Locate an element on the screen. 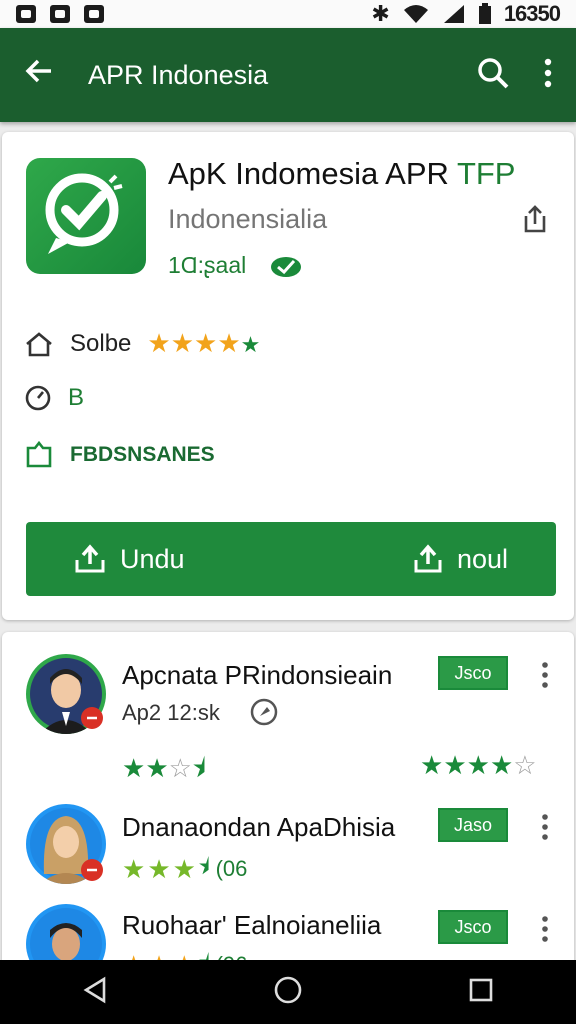 Image resolution: width=576 pixels, height=1024 pixels. at-icon is located at coordinates (264, 712).